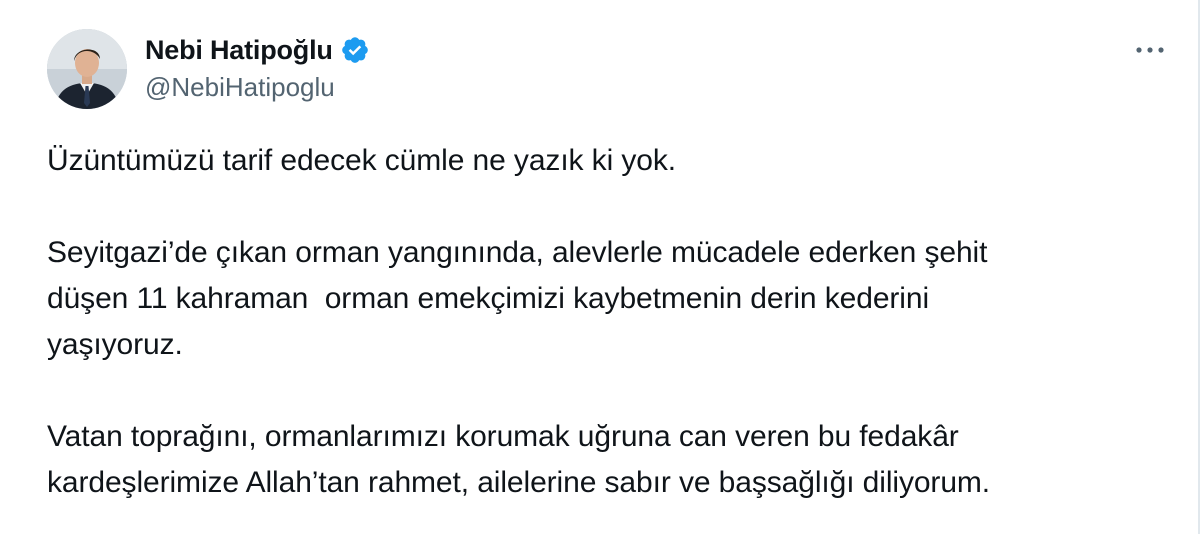  I want to click on author-display-name: Nebi Hatipoğlu, so click(239, 50).